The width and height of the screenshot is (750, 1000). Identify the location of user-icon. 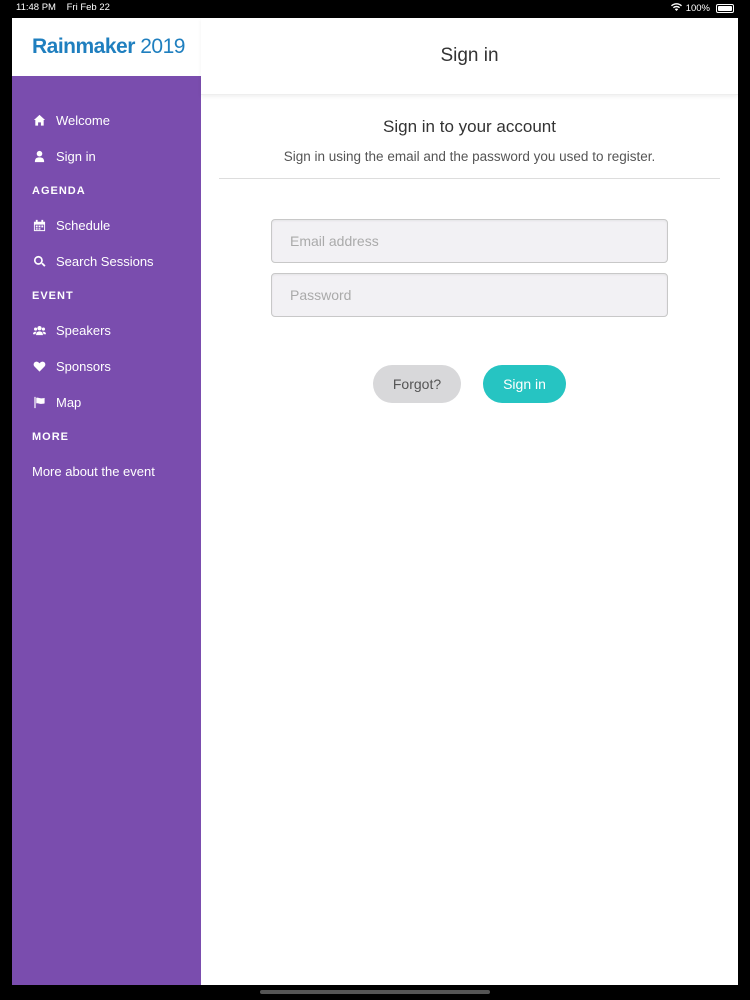
(39, 156).